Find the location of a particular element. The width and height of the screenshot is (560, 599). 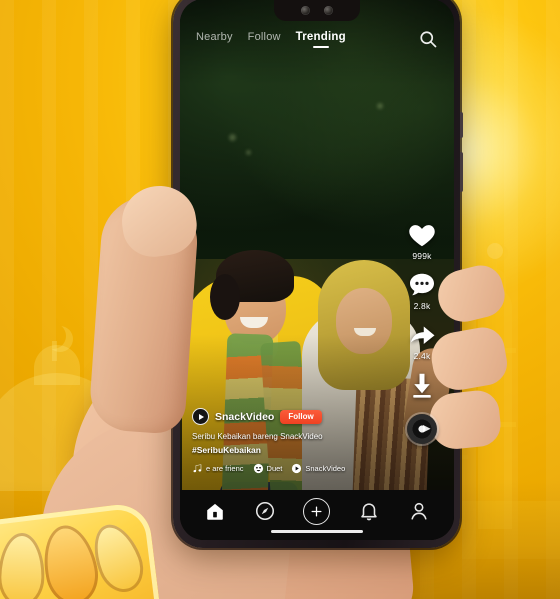

heart-icon is located at coordinates (422, 236).